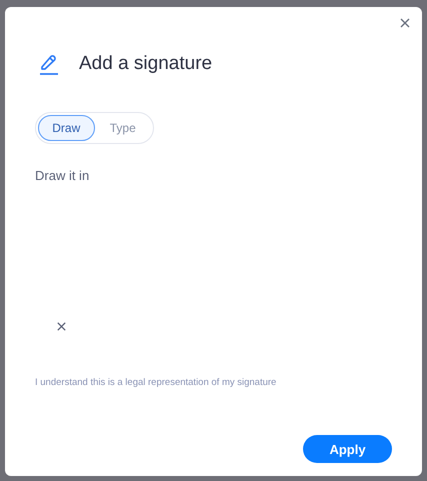 This screenshot has height=481, width=427. Describe the element at coordinates (122, 127) in the screenshot. I see `mode-tab: Type` at that location.